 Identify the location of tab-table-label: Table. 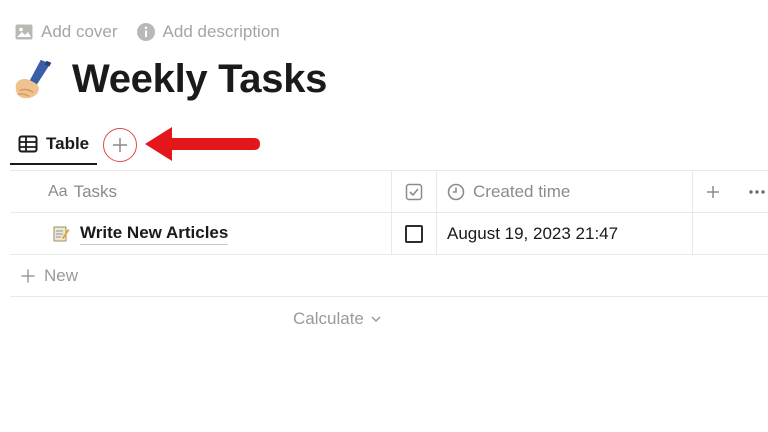
(68, 143).